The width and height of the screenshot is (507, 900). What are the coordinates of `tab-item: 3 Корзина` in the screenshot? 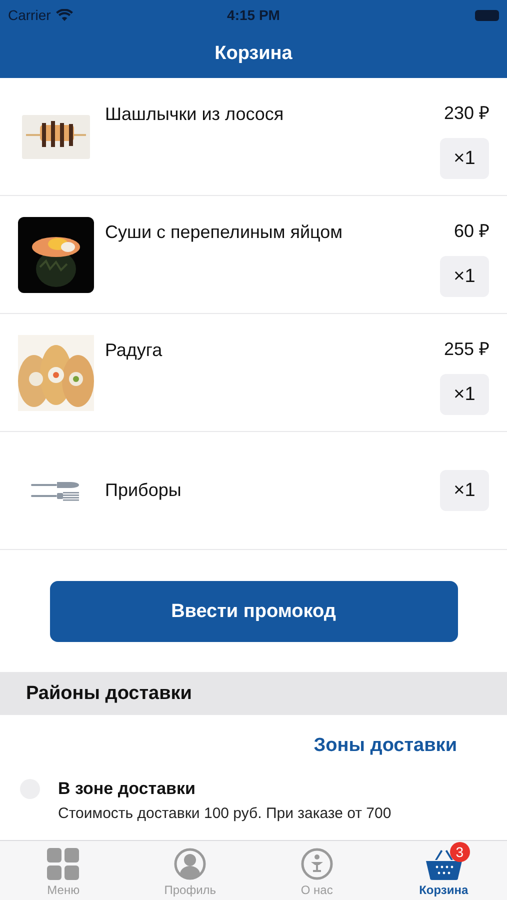 It's located at (443, 870).